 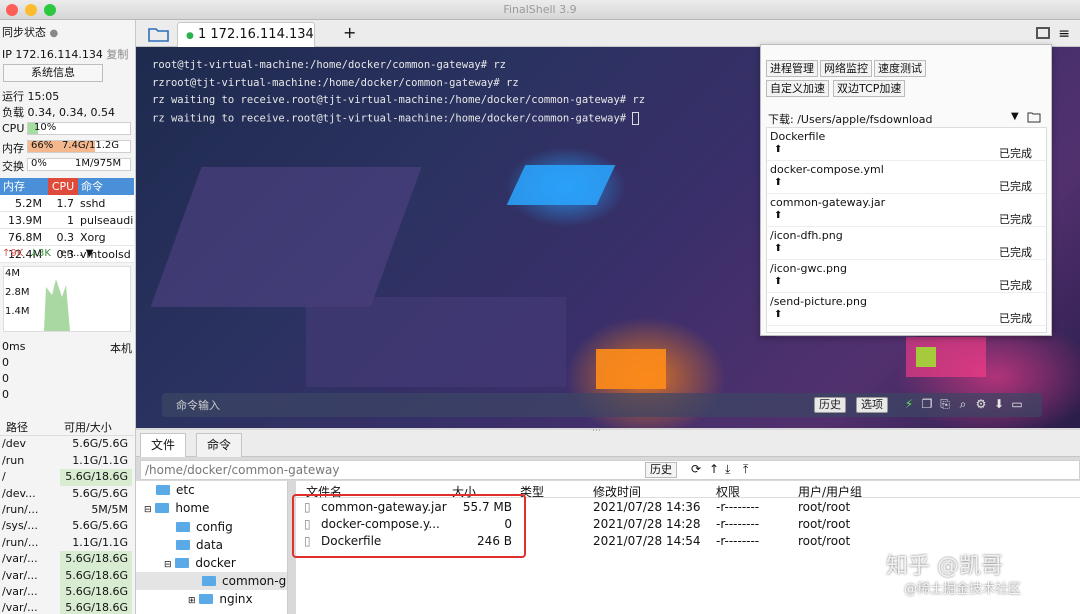 What do you see at coordinates (67, 510) in the screenshot?
I see `filesystem-row: /run/... 5M/5M` at bounding box center [67, 510].